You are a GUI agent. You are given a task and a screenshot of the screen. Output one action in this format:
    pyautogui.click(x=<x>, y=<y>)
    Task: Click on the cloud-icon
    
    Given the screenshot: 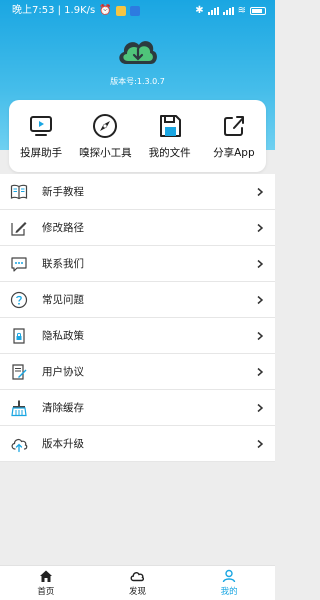 What is the action you would take?
    pyautogui.click(x=138, y=577)
    